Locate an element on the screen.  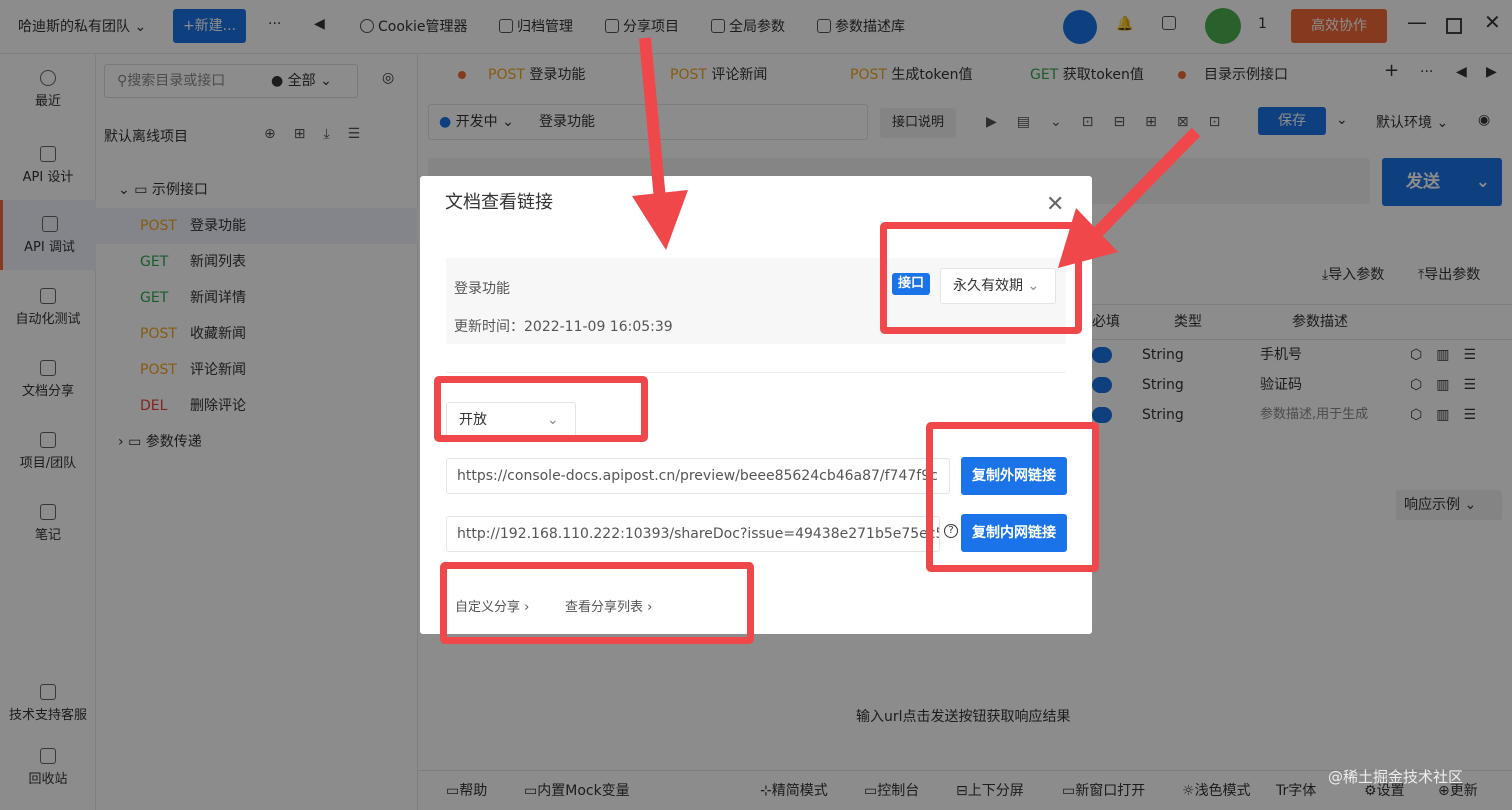
annotation-arrows is located at coordinates (916, 152).